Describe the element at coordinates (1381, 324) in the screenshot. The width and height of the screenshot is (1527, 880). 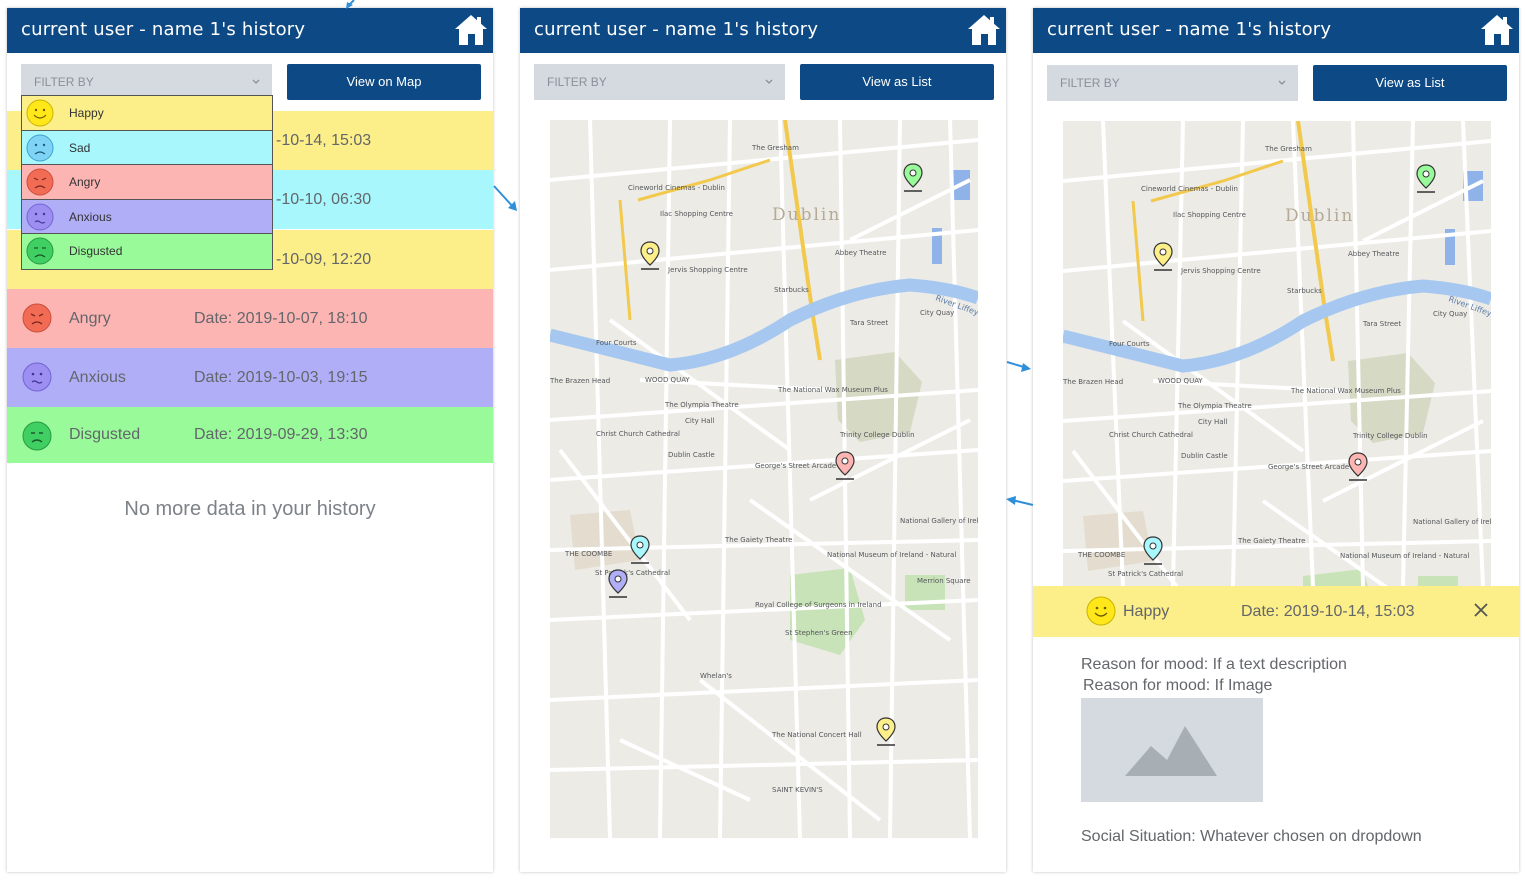
I see `svg-text: Tara Street` at that location.